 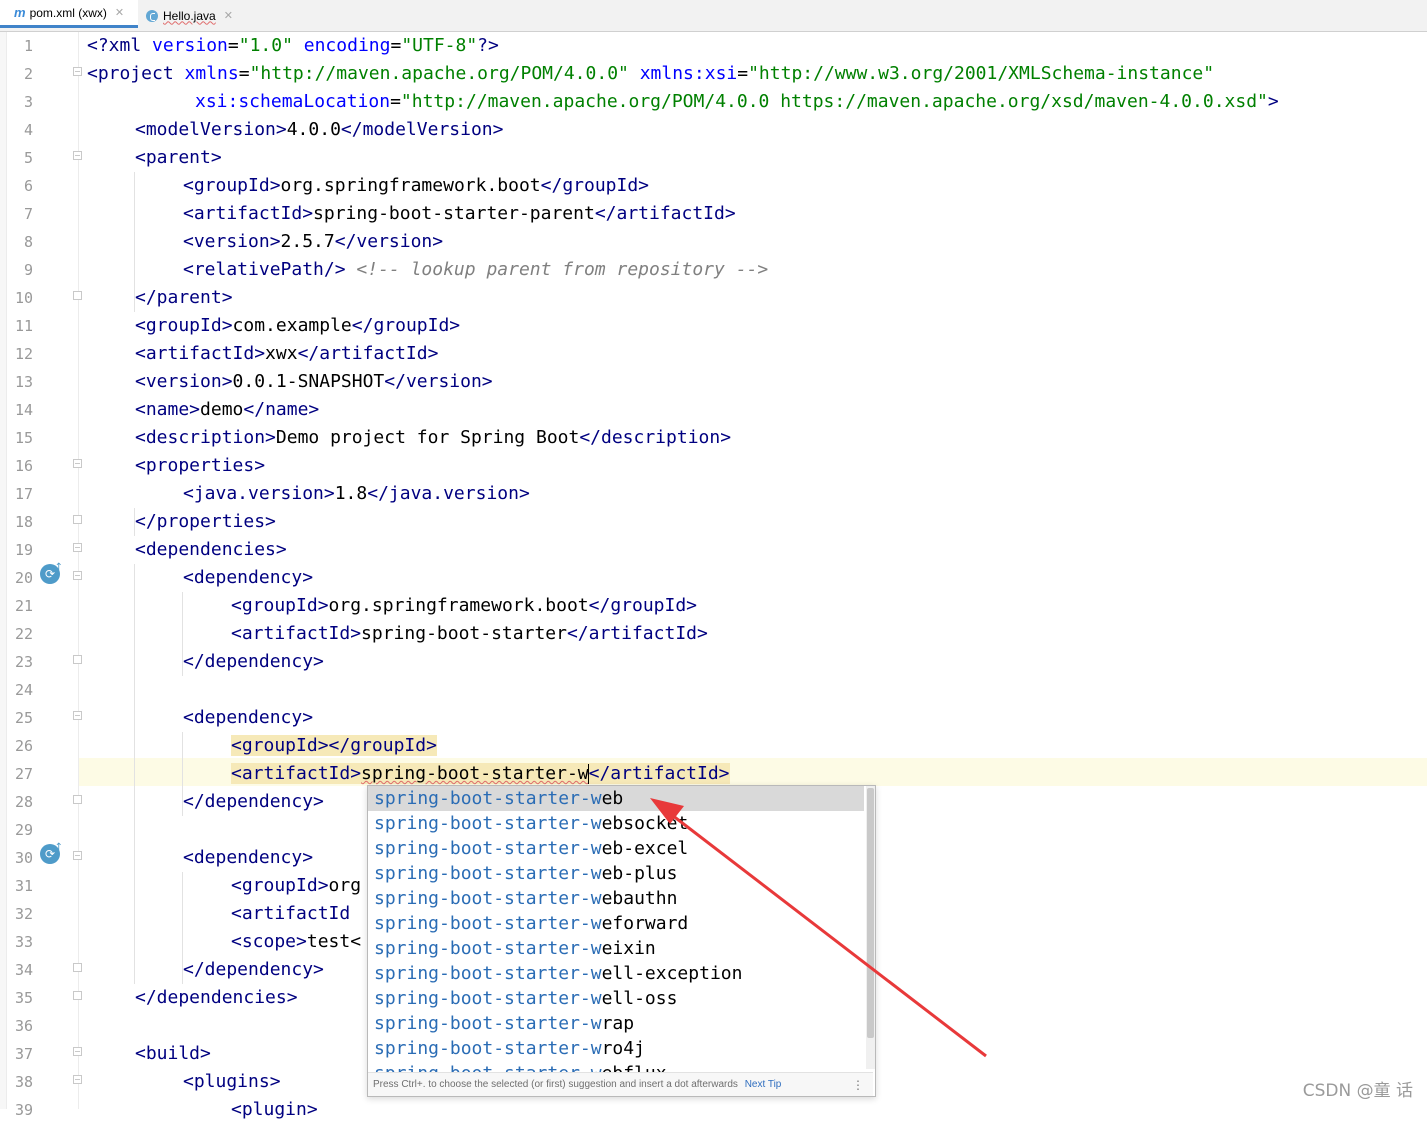 I want to click on line-number: 19, so click(x=23, y=550).